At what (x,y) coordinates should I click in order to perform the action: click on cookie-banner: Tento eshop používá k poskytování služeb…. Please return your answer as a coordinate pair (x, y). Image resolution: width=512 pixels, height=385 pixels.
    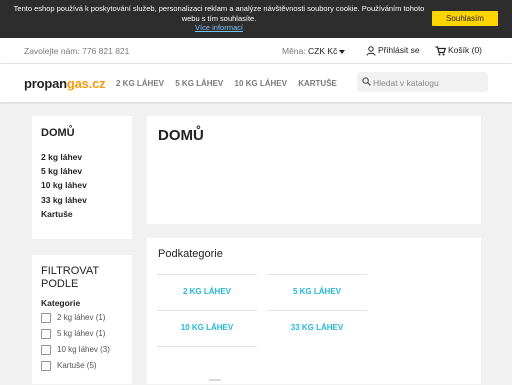
    Looking at the image, I should click on (256, 19).